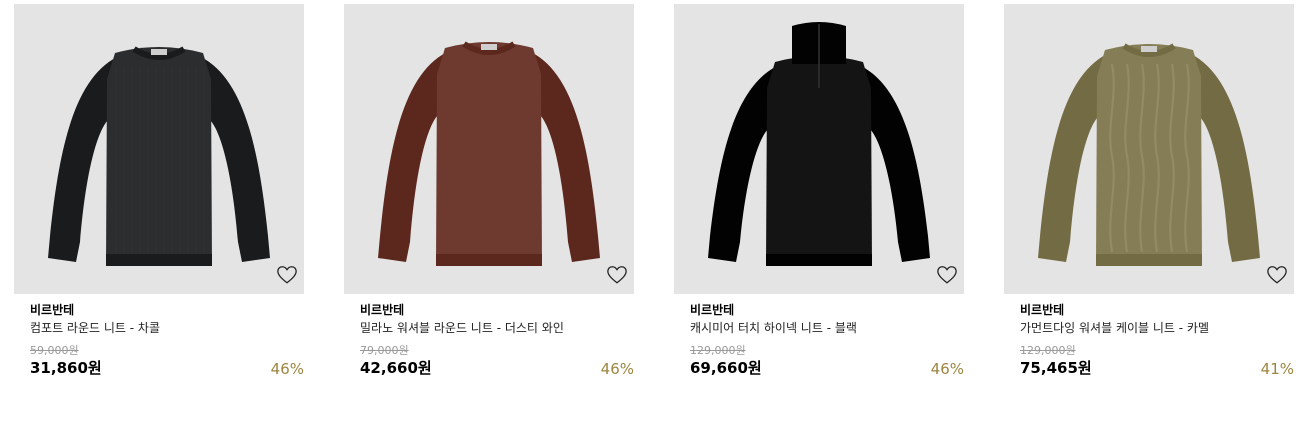 The image size is (1307, 426). I want to click on original-price: 79,000원, so click(384, 350).